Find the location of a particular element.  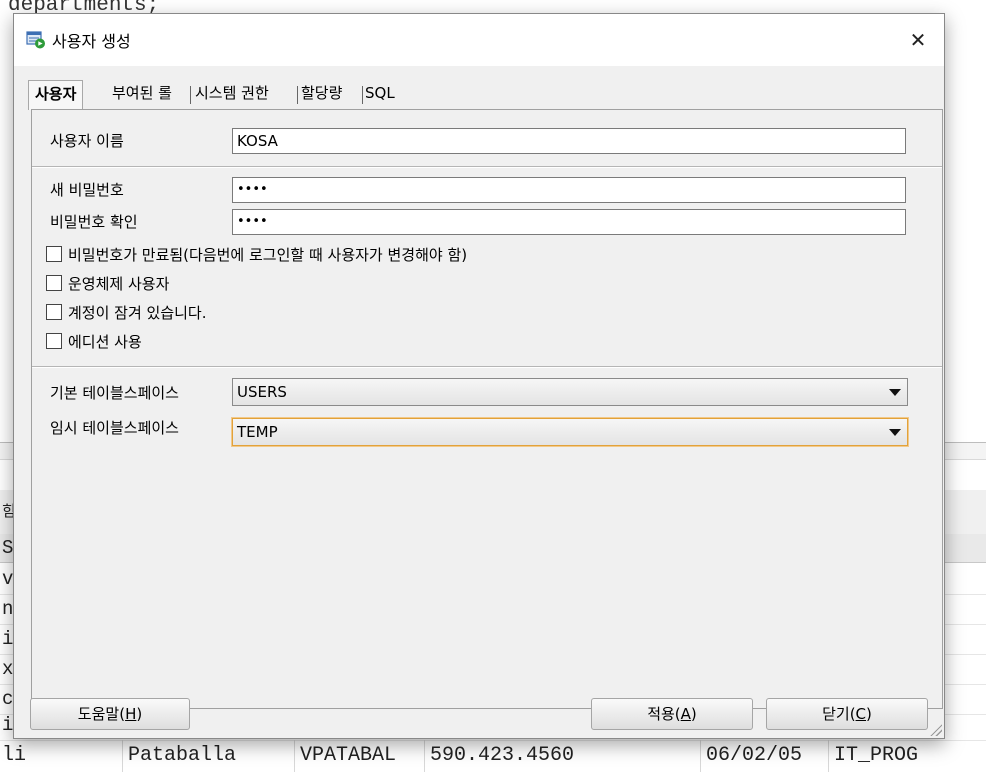

checkbox-label: 운영체제 사용자 is located at coordinates (119, 284).